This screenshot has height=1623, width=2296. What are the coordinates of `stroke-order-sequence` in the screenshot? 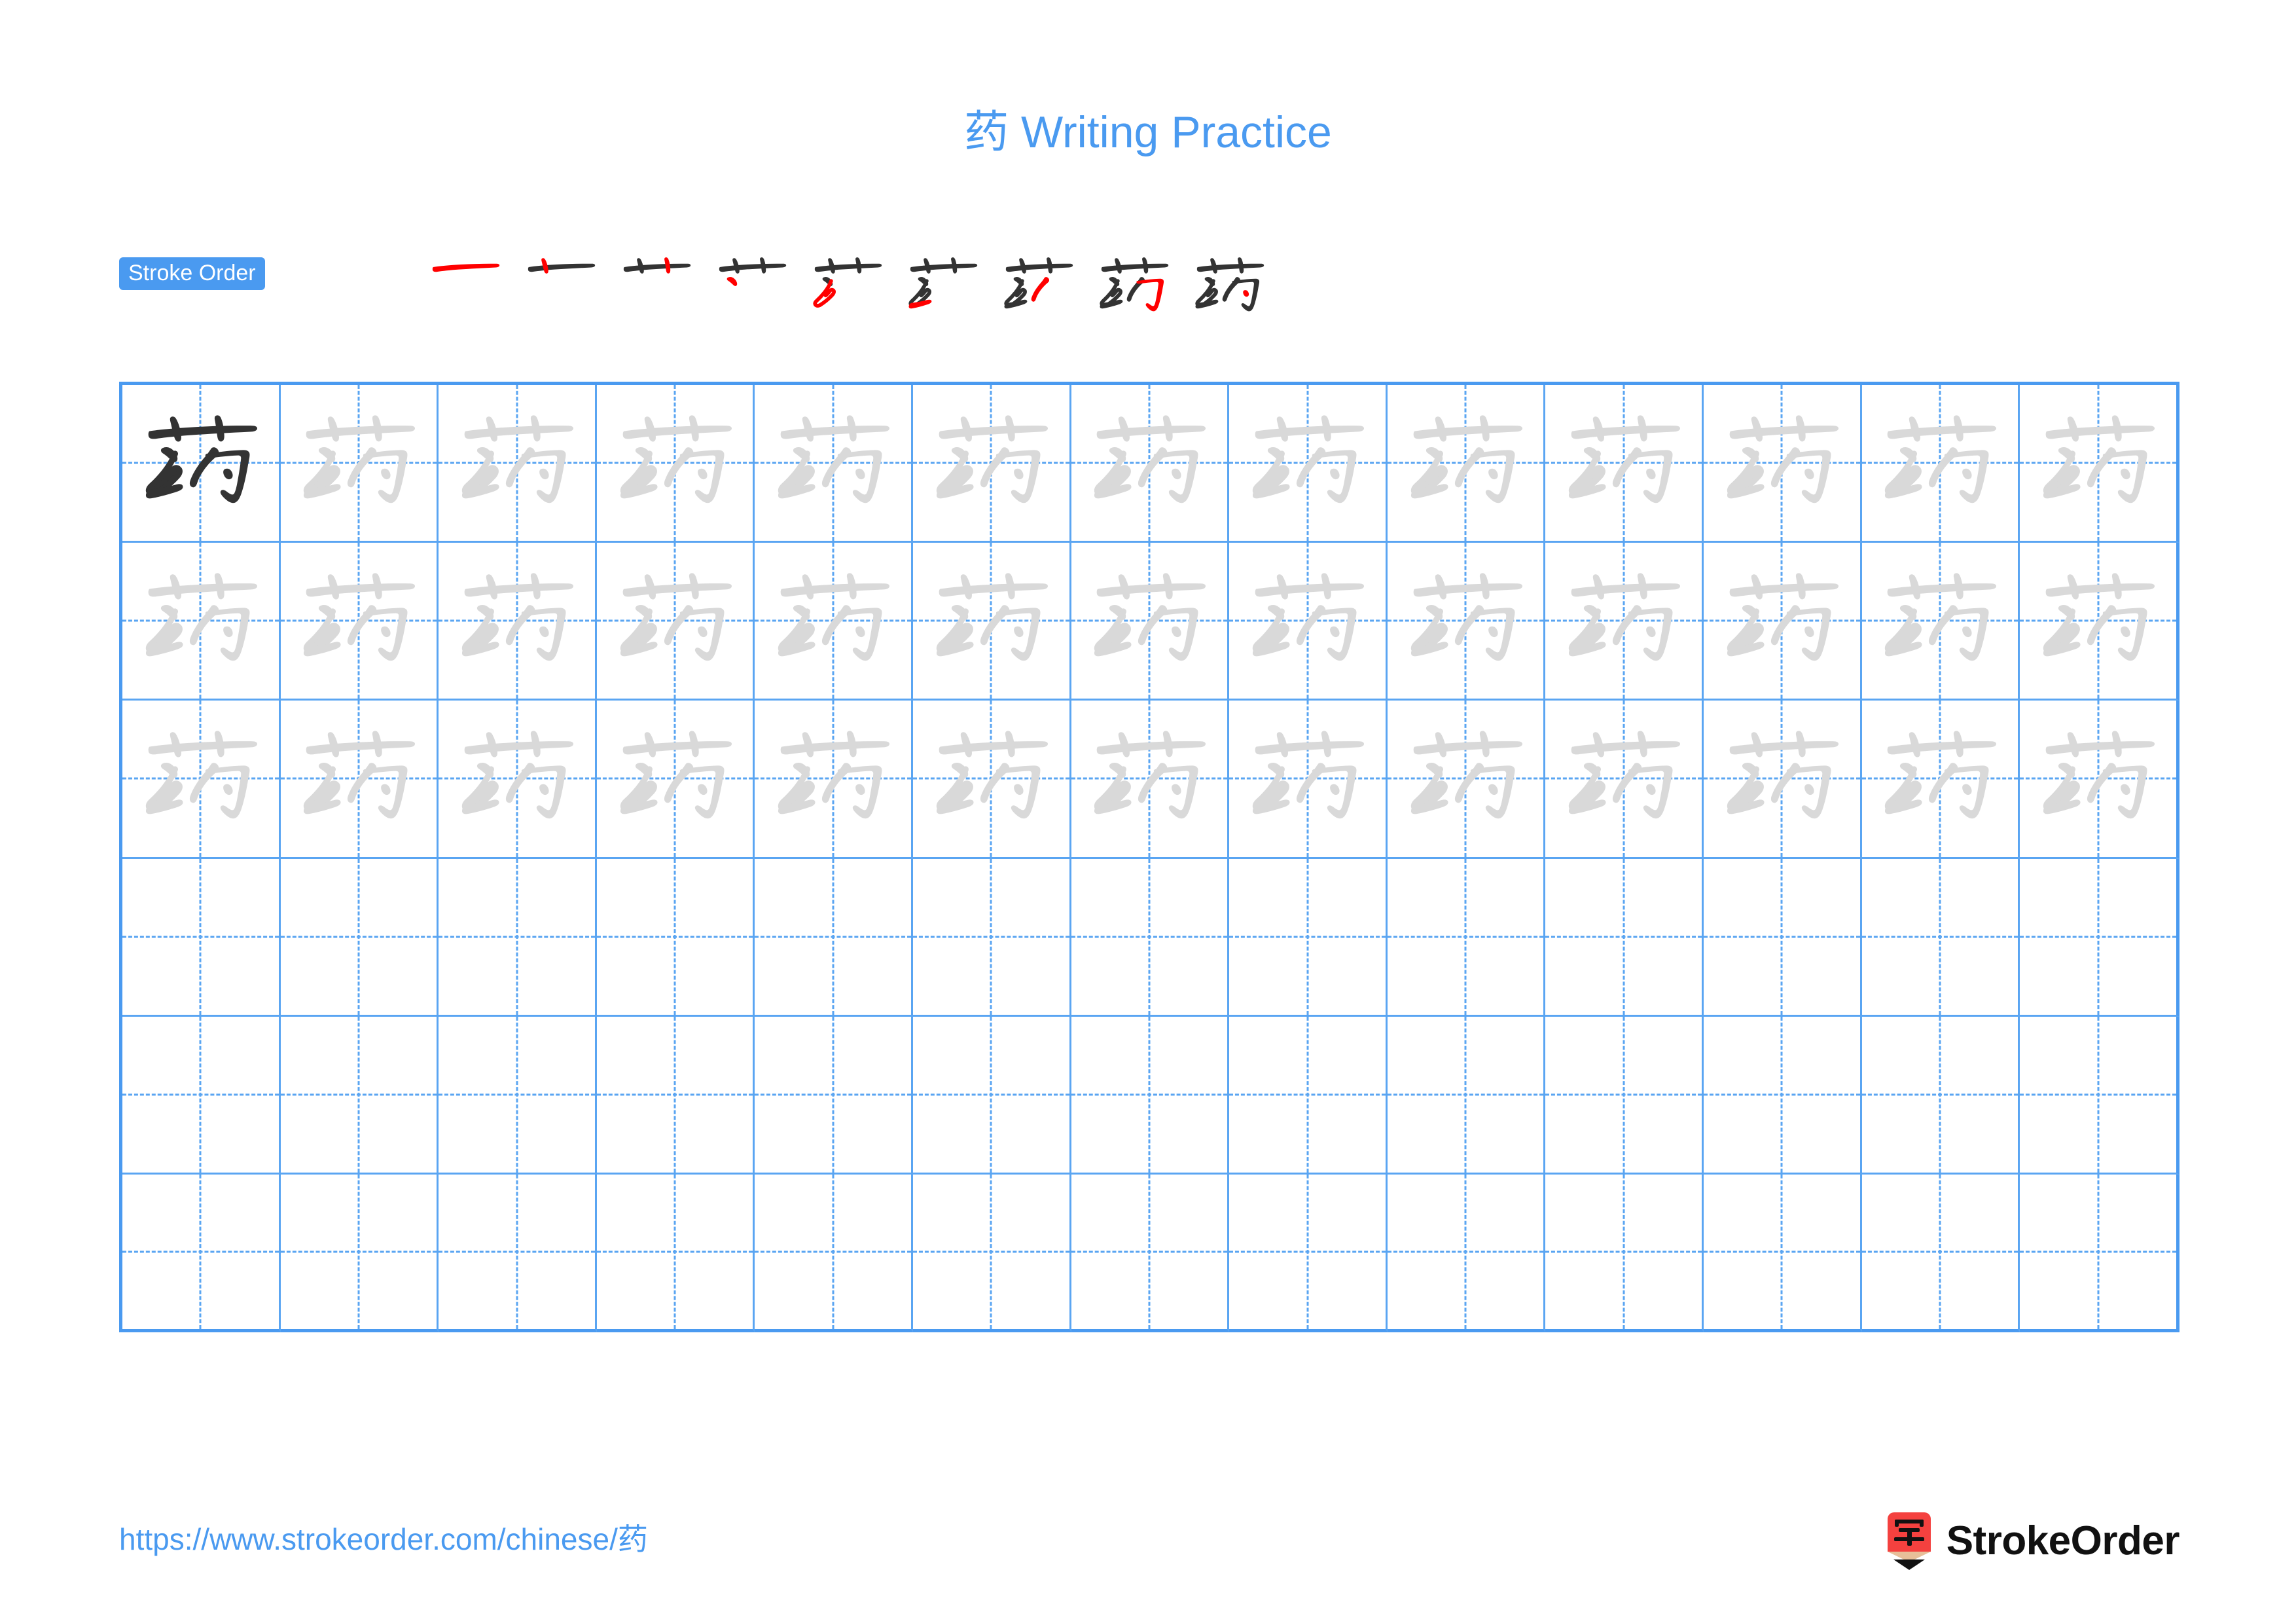 It's located at (847, 288).